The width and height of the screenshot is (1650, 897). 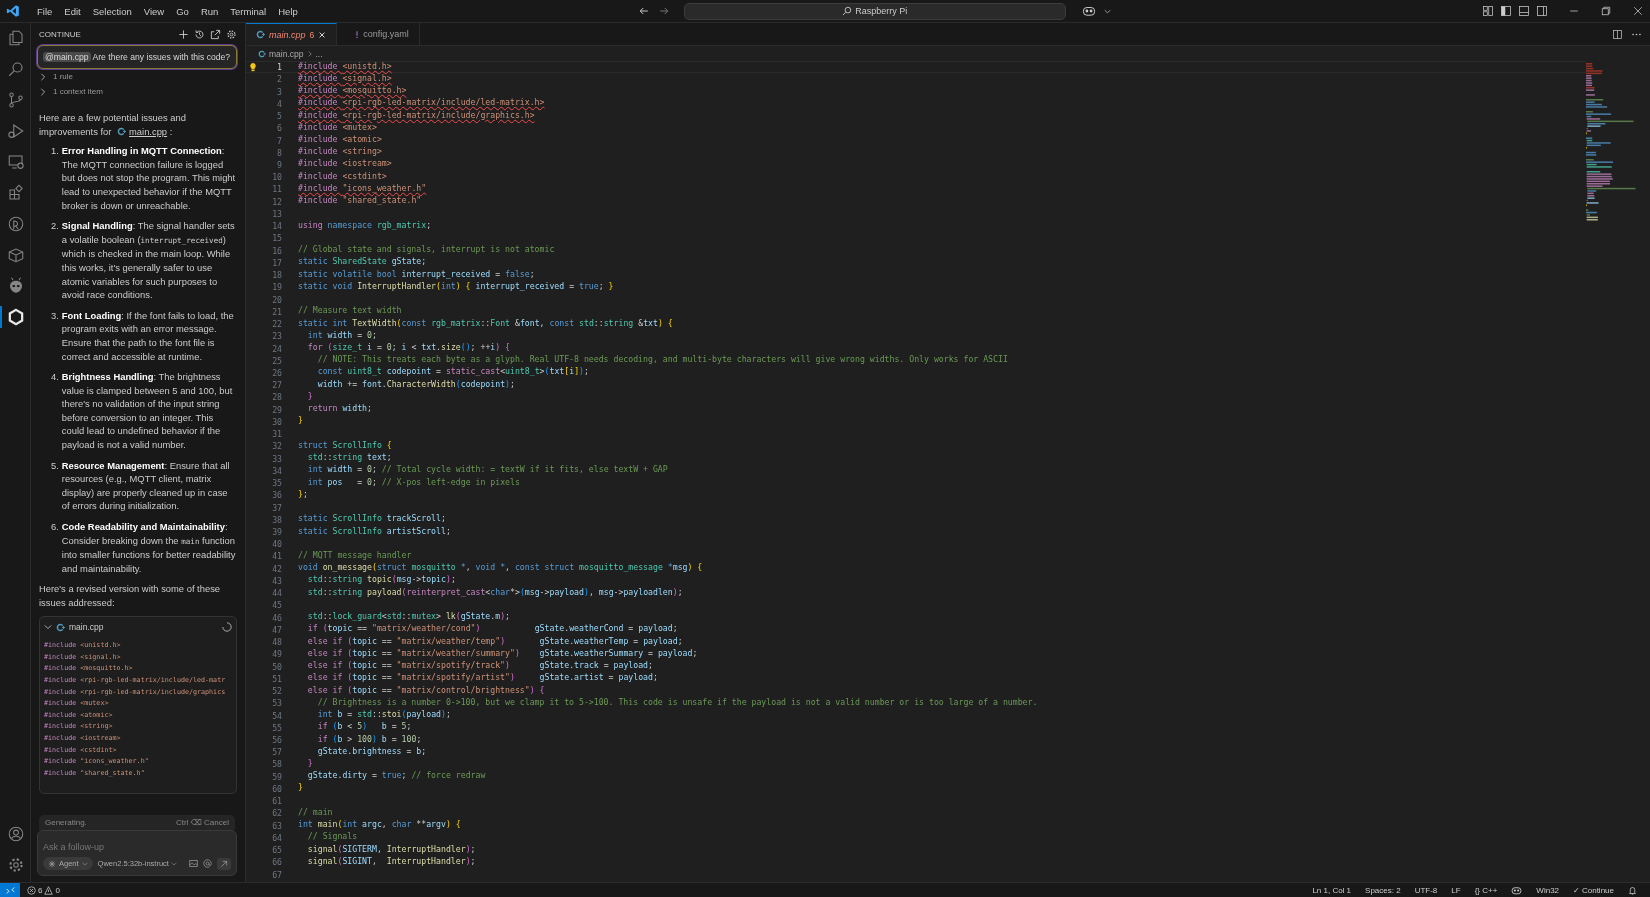 What do you see at coordinates (292, 34) in the screenshot?
I see `editor-tab: main.cpp 6` at bounding box center [292, 34].